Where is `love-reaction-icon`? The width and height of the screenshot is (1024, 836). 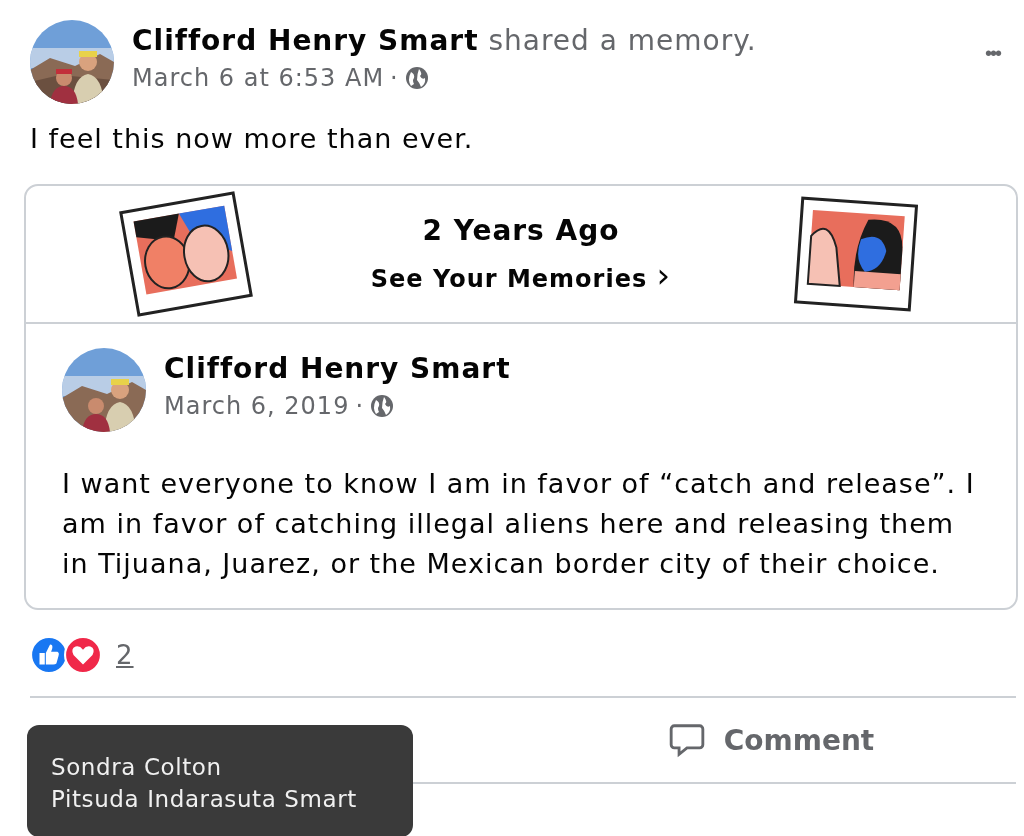
love-reaction-icon is located at coordinates (83, 655).